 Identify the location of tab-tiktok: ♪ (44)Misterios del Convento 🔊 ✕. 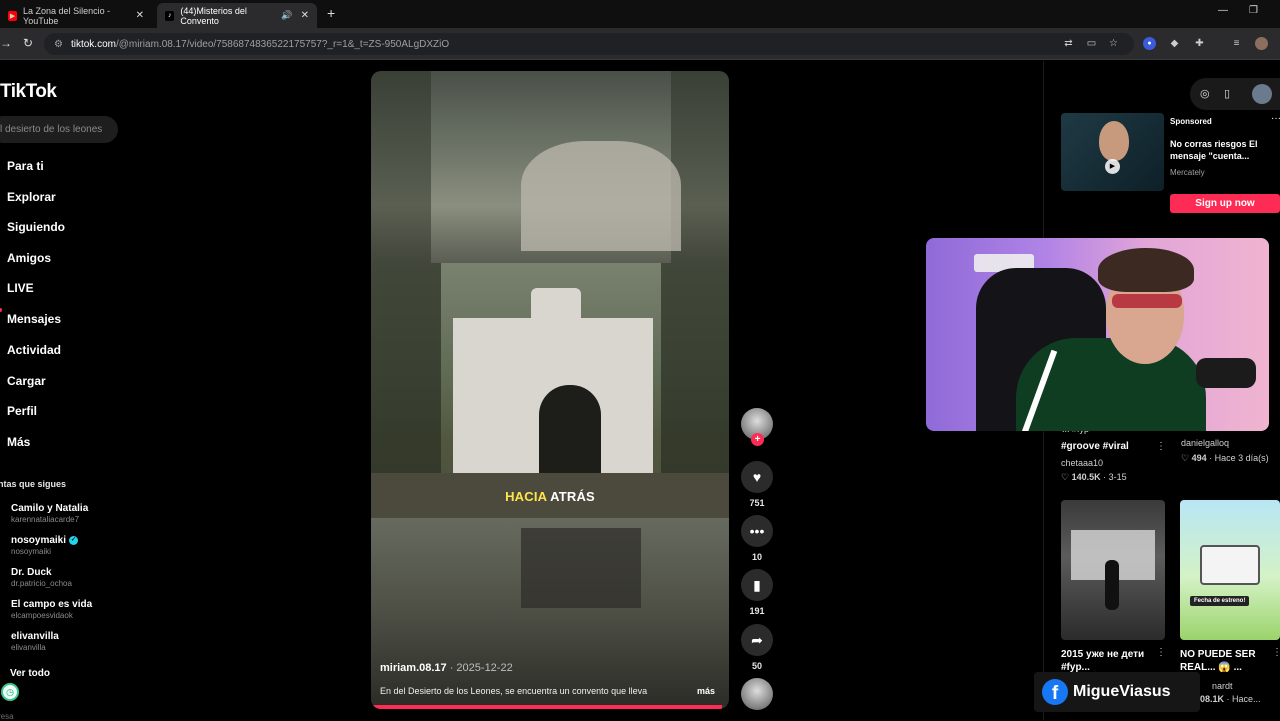
(237, 15).